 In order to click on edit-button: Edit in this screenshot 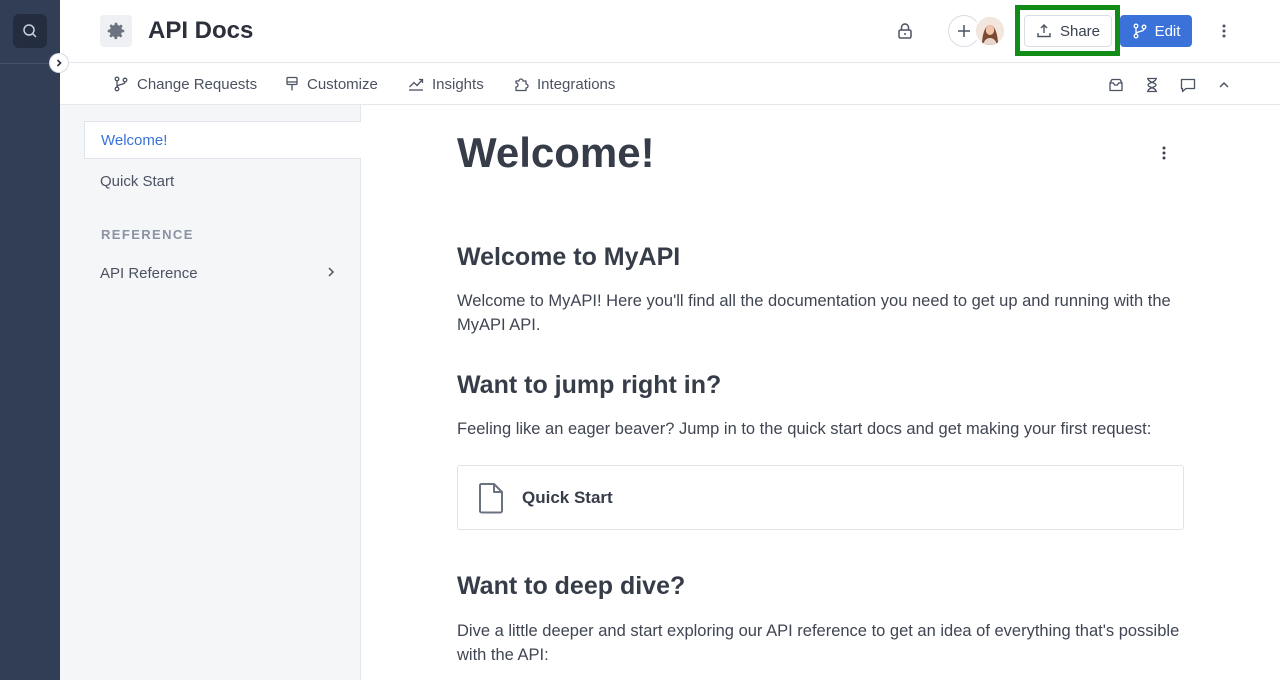, I will do `click(1156, 31)`.